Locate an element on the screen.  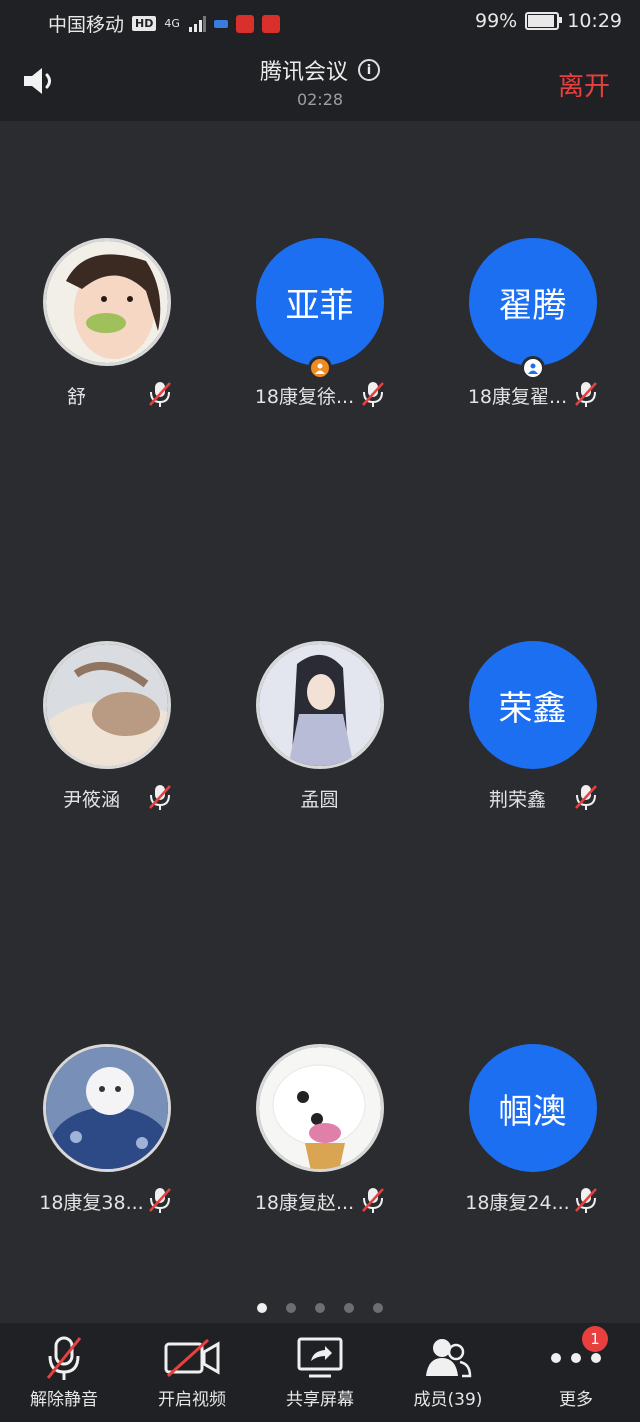
participant-tile: 荣鑫 荆荣鑫 is located at coordinates (532, 727).